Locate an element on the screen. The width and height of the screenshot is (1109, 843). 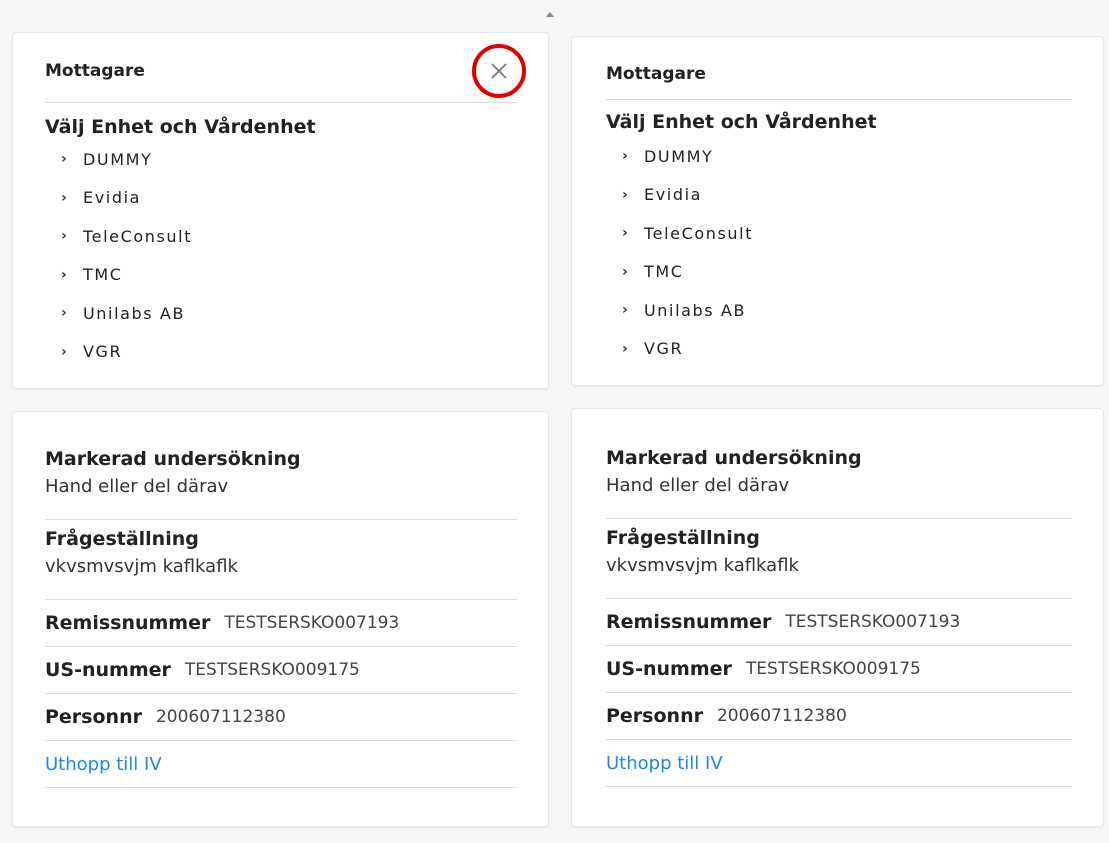
close-button-highlight-ring is located at coordinates (499, 71).